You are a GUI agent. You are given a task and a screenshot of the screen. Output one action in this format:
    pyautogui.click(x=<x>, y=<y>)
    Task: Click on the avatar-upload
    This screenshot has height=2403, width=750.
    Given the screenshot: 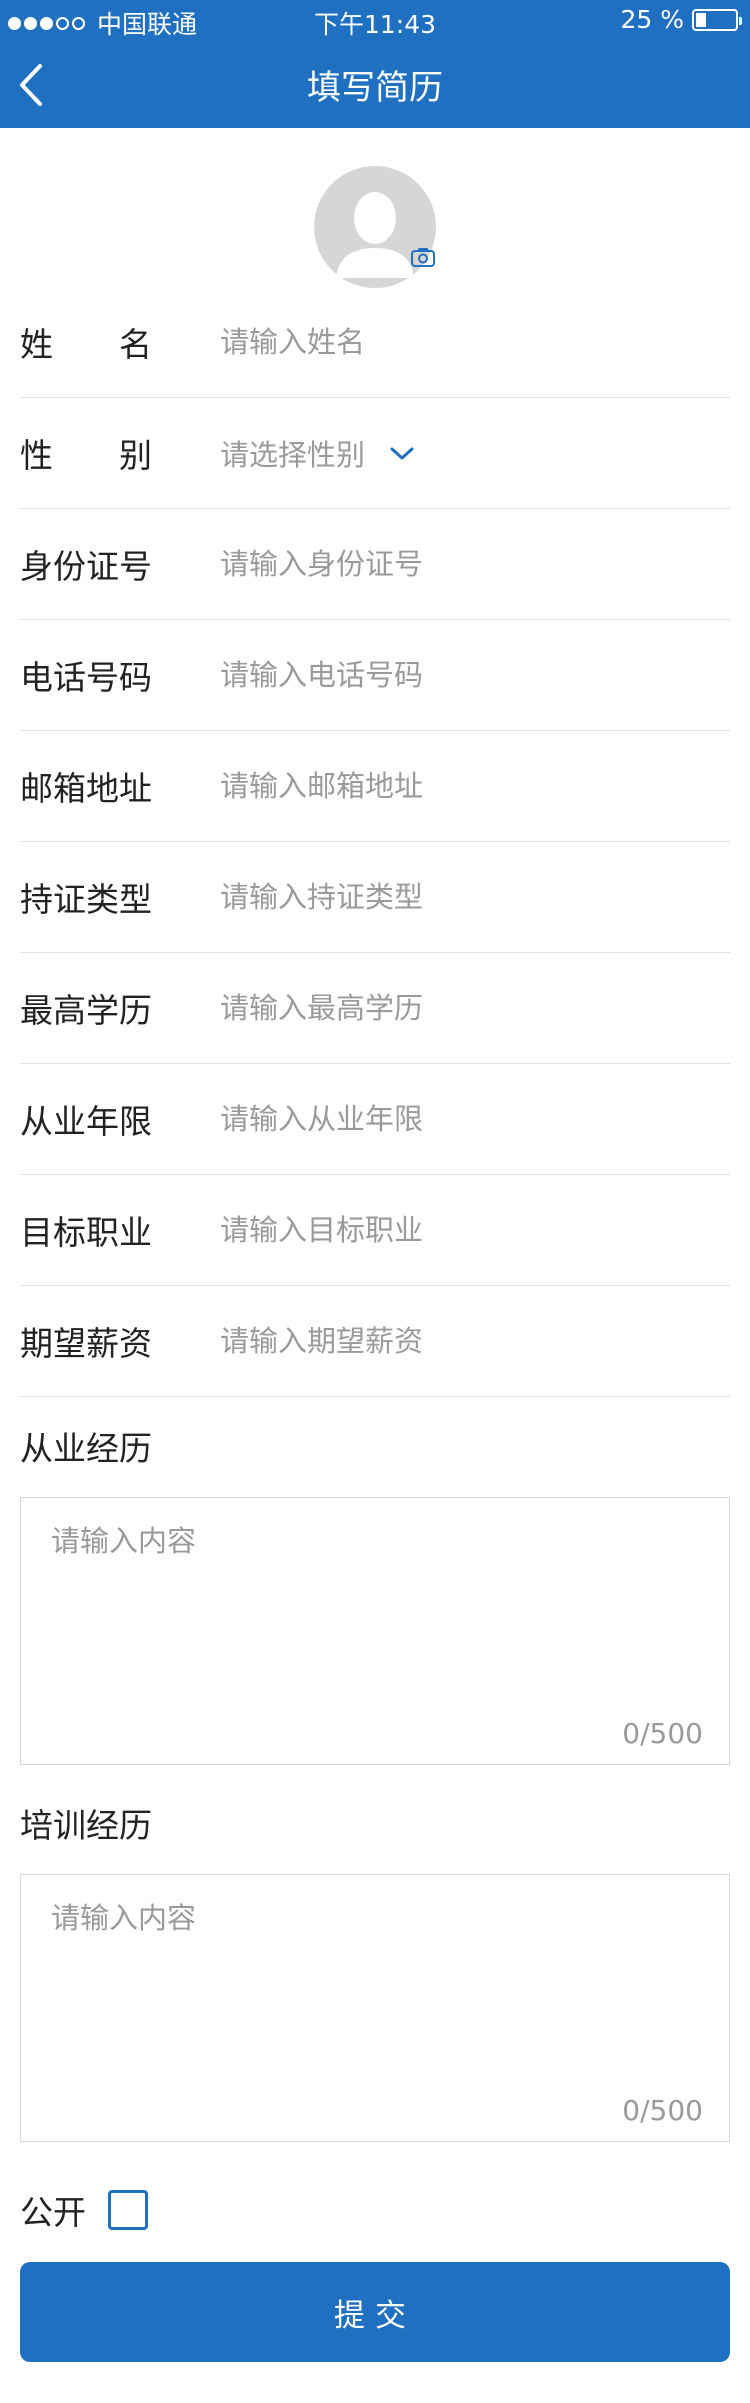 What is the action you would take?
    pyautogui.click(x=375, y=227)
    